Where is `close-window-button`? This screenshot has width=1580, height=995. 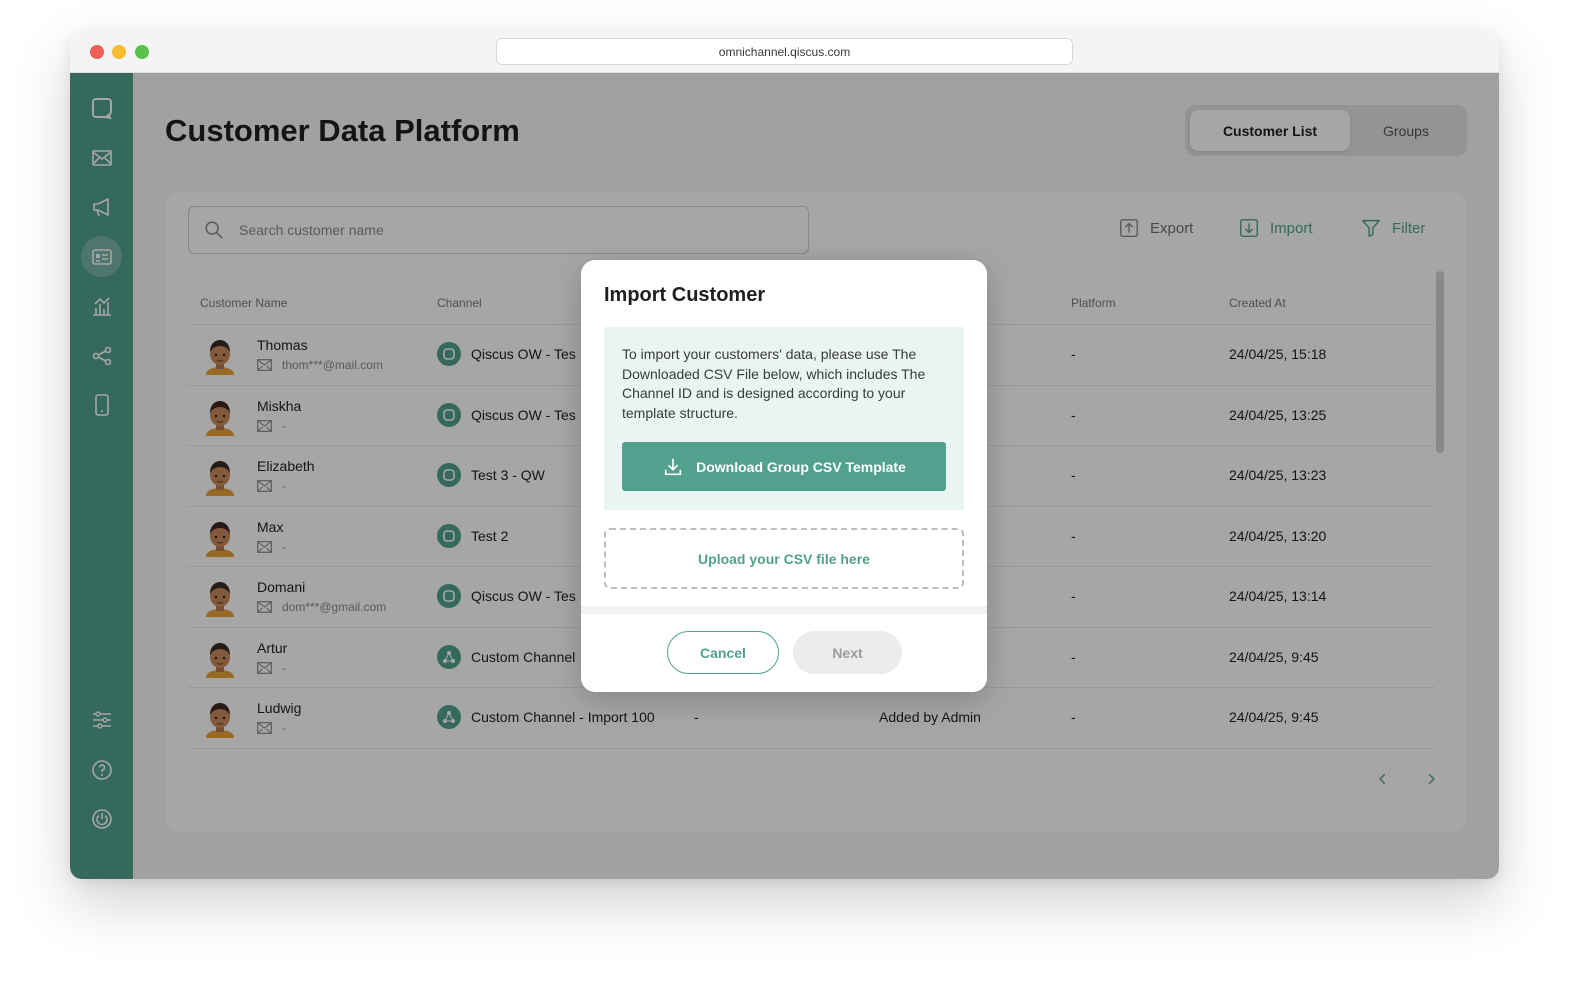 close-window-button is located at coordinates (97, 52).